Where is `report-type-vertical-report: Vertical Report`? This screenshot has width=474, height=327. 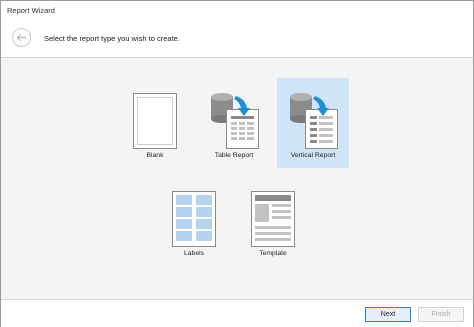
report-type-vertical-report: Vertical Report is located at coordinates (313, 123).